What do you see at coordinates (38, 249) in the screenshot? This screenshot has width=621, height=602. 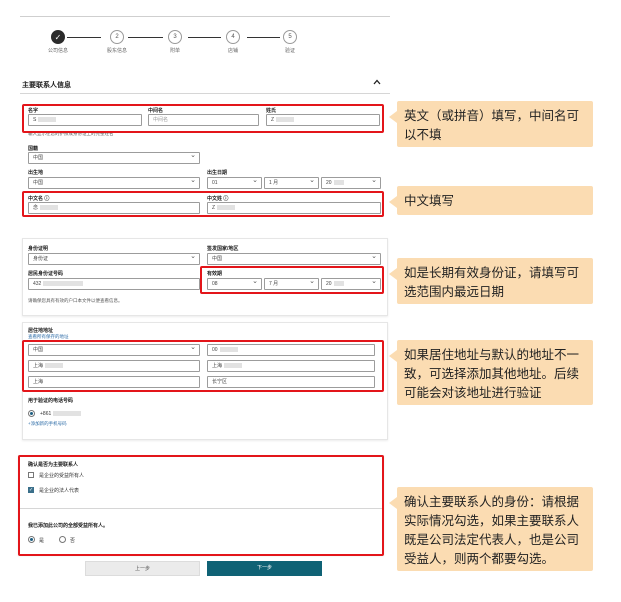 I see `id-type-label: 身份证明` at bounding box center [38, 249].